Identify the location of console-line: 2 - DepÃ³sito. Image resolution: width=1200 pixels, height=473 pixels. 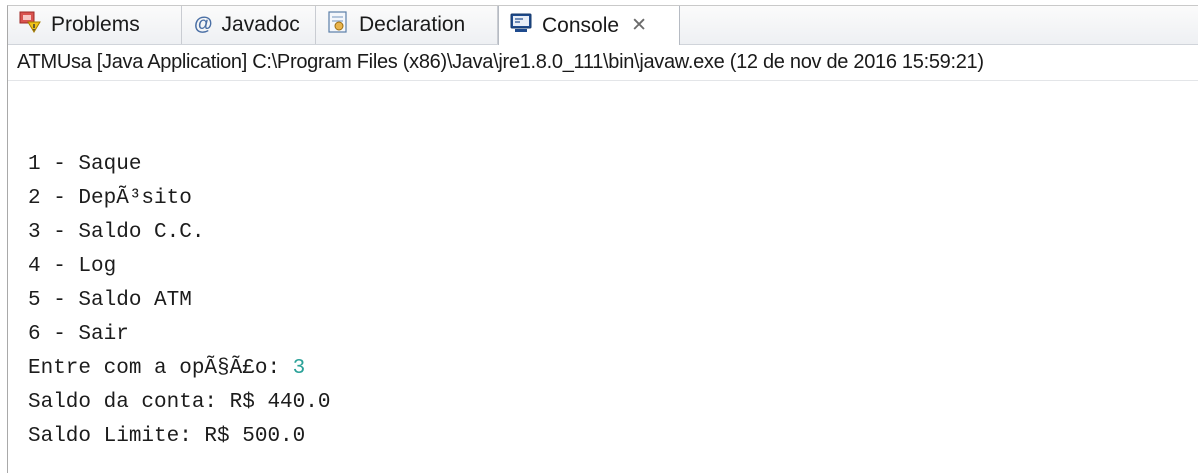
(110, 198).